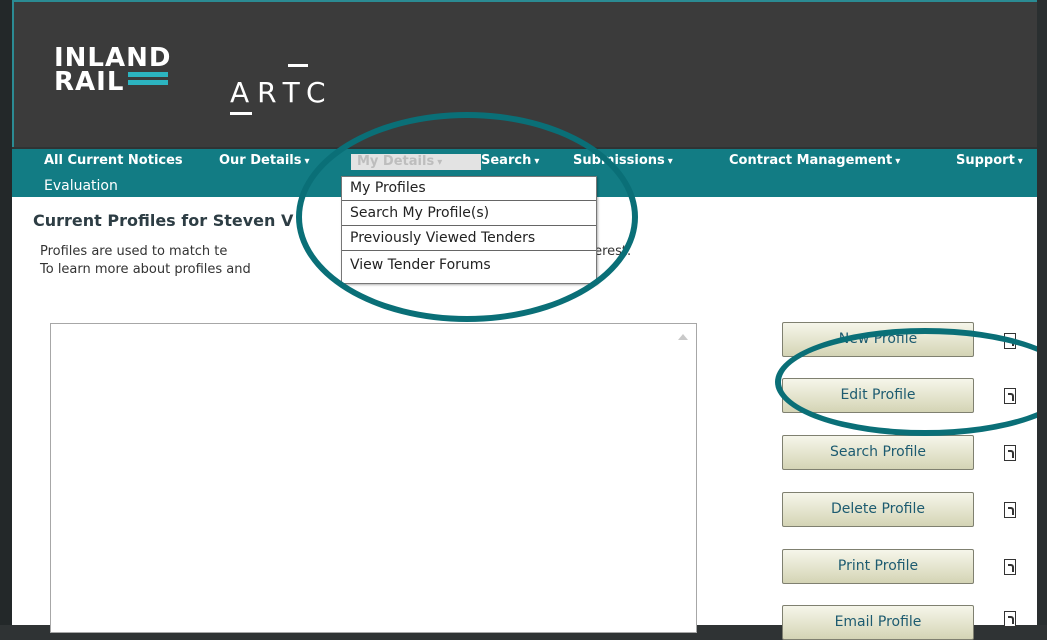 The image size is (1047, 640). I want to click on nav-evaluation: Evaluation, so click(81, 186).